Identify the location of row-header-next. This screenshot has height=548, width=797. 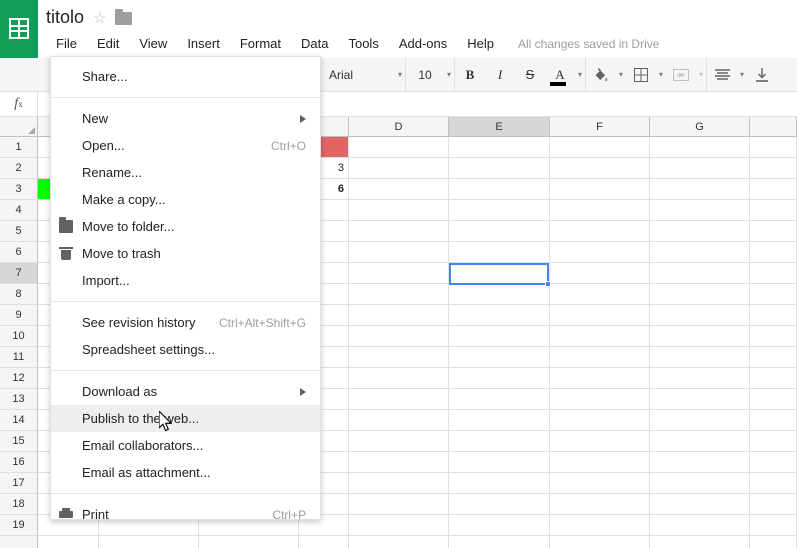
(19, 542).